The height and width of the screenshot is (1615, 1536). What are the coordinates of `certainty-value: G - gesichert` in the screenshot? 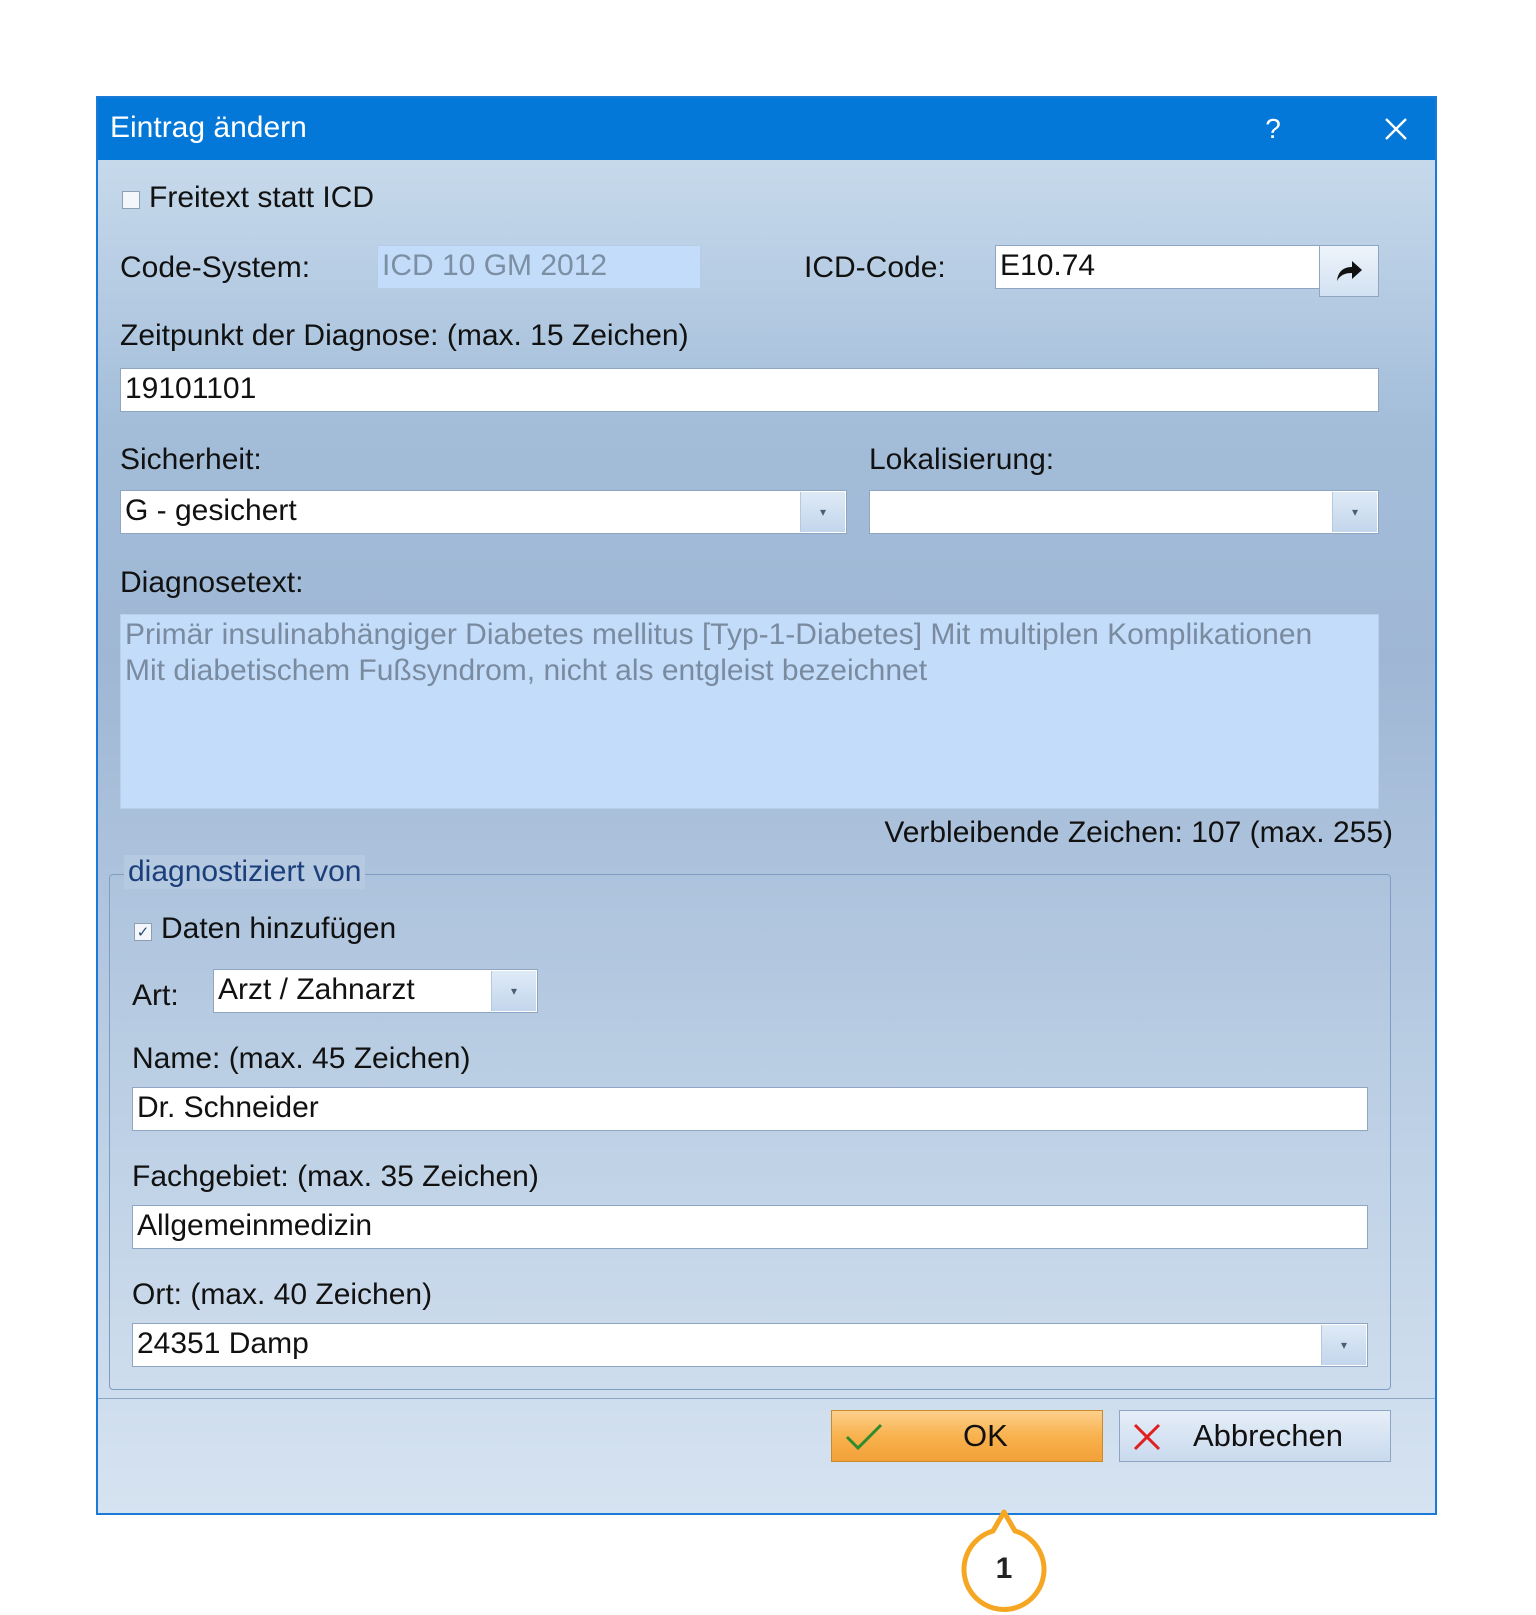 It's located at (211, 510).